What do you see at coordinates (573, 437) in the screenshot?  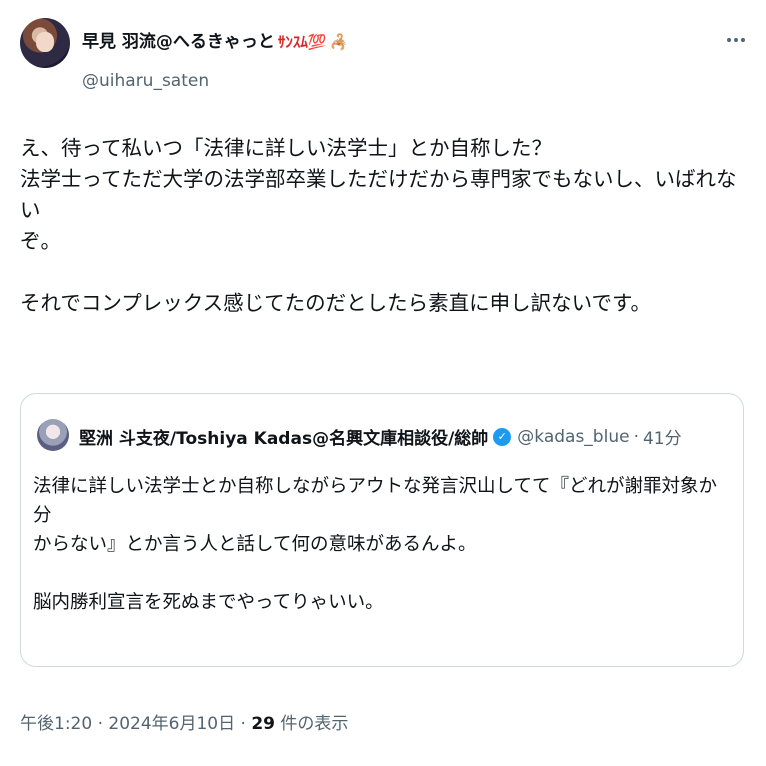 I see `quoted-author-handle: @kadas_blue` at bounding box center [573, 437].